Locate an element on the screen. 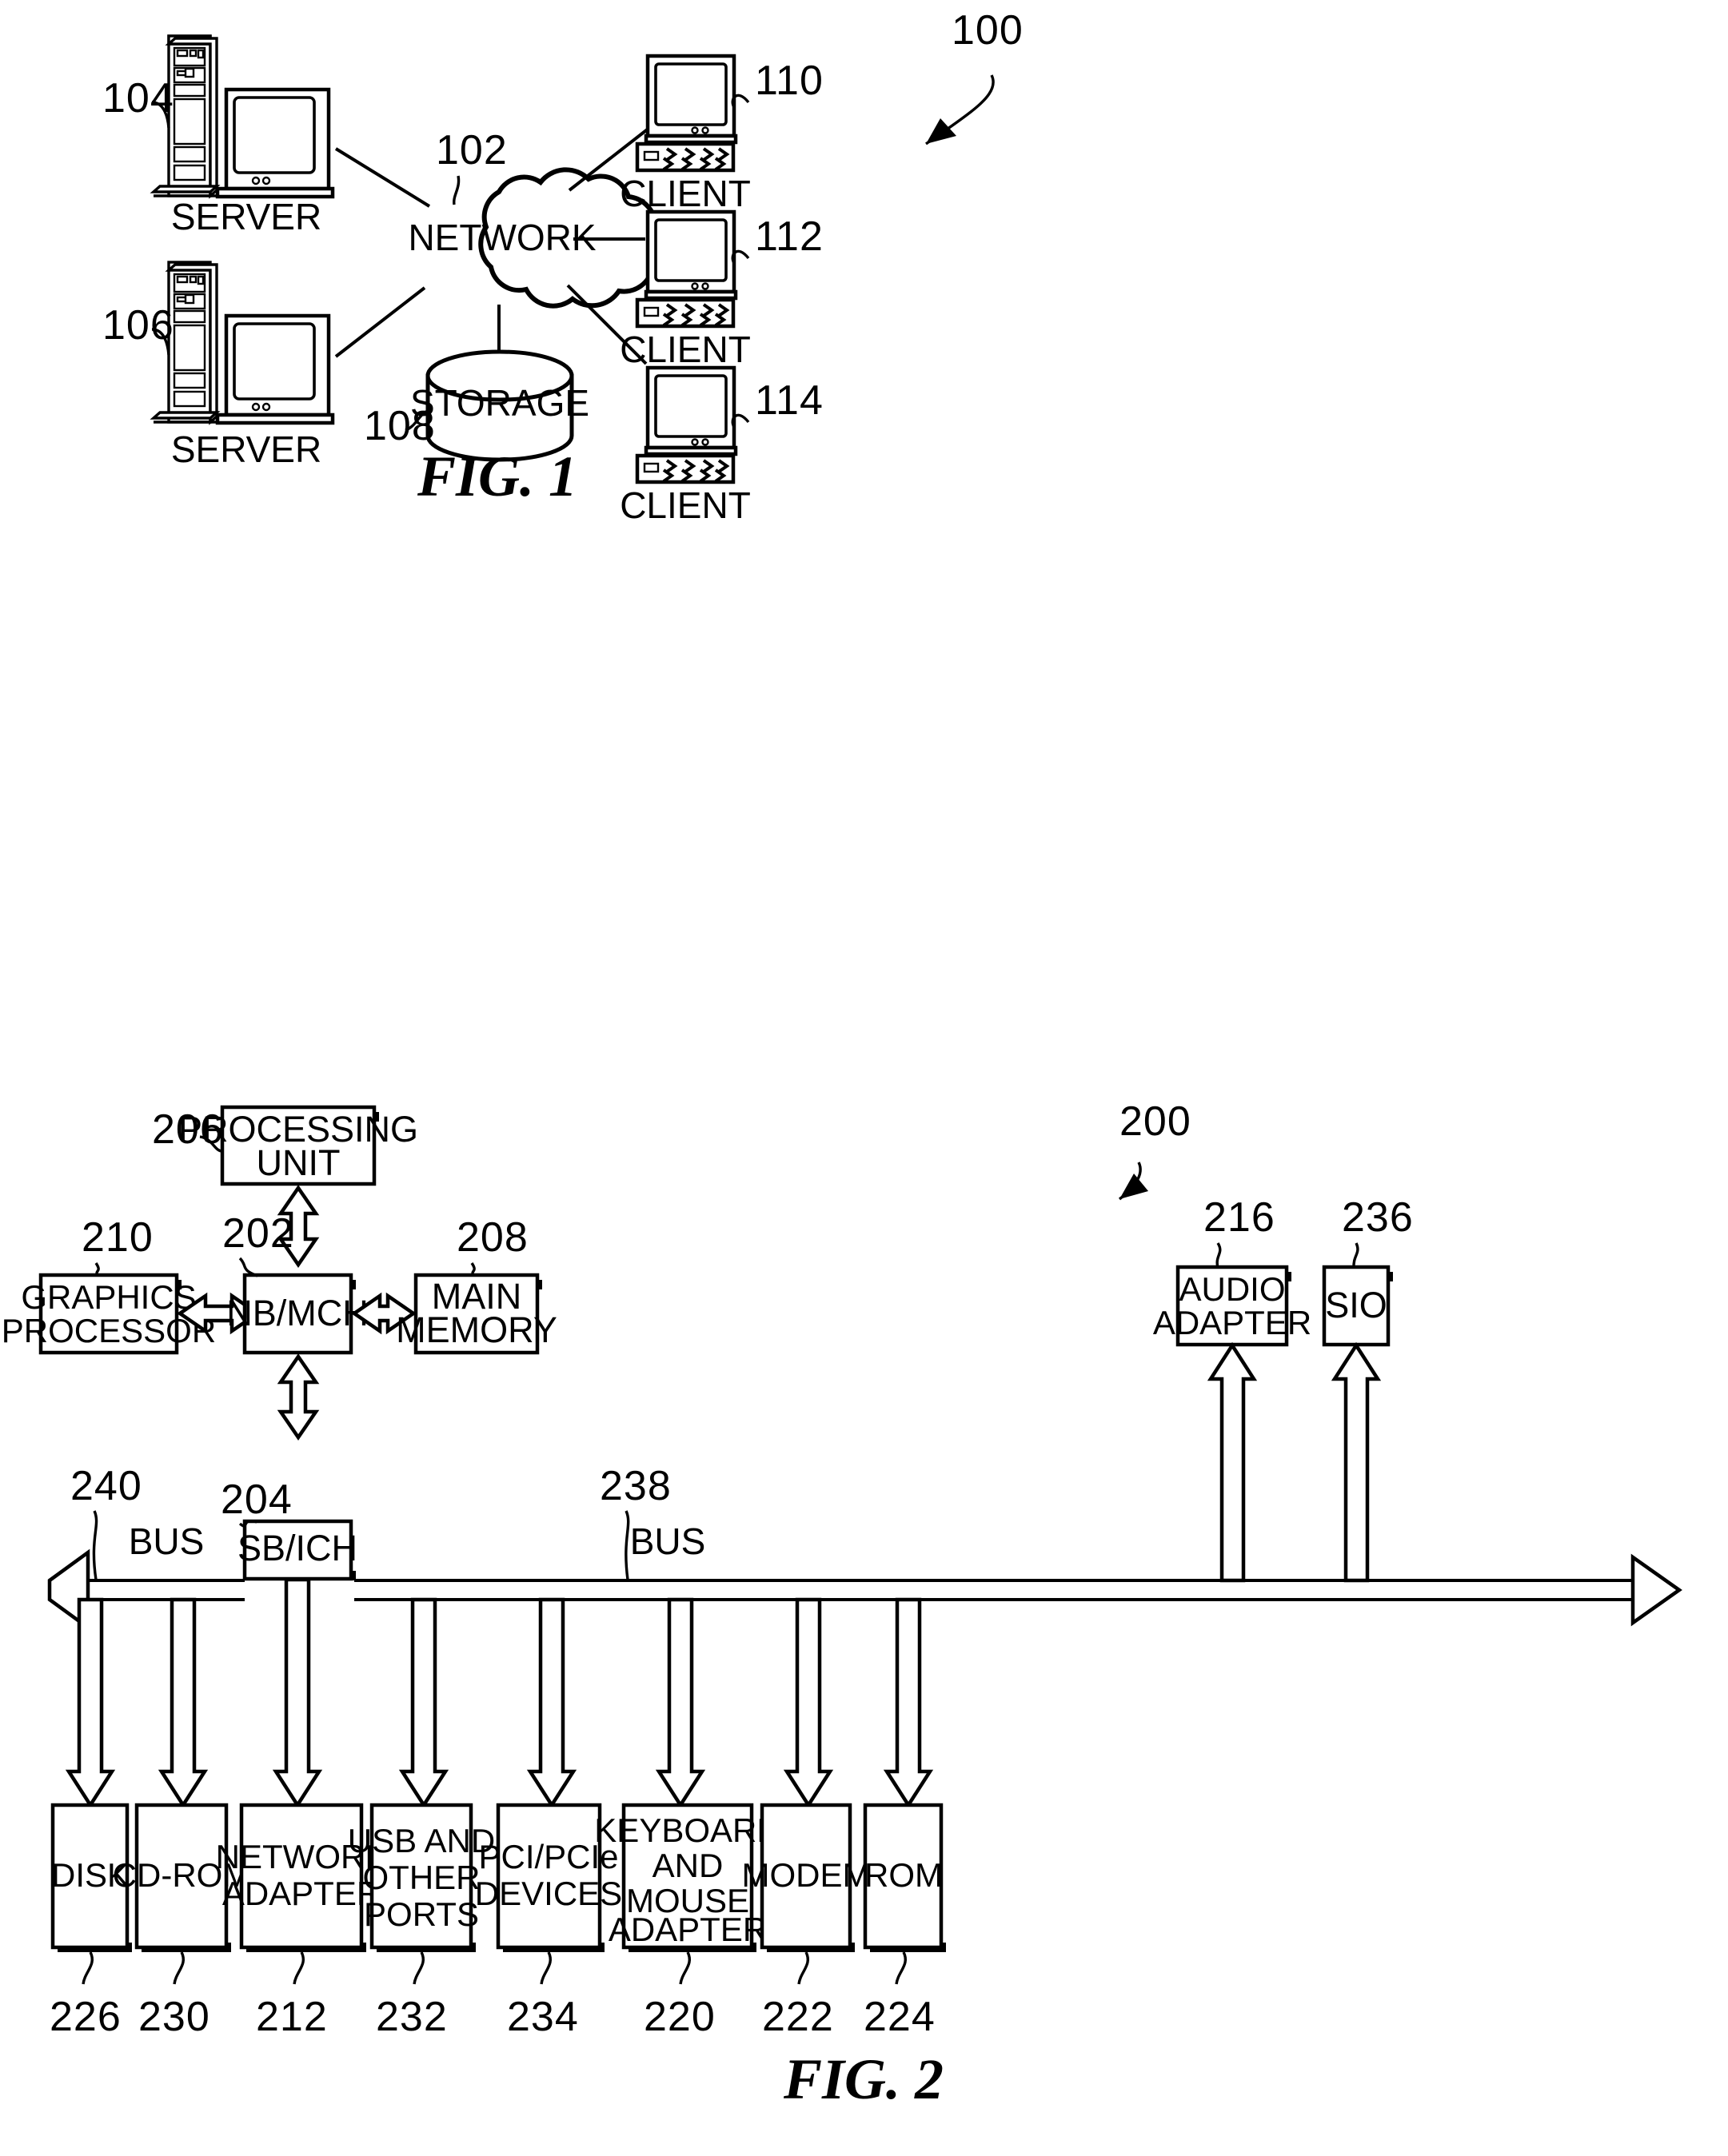  ref-208: 208 is located at coordinates (493, 1246).